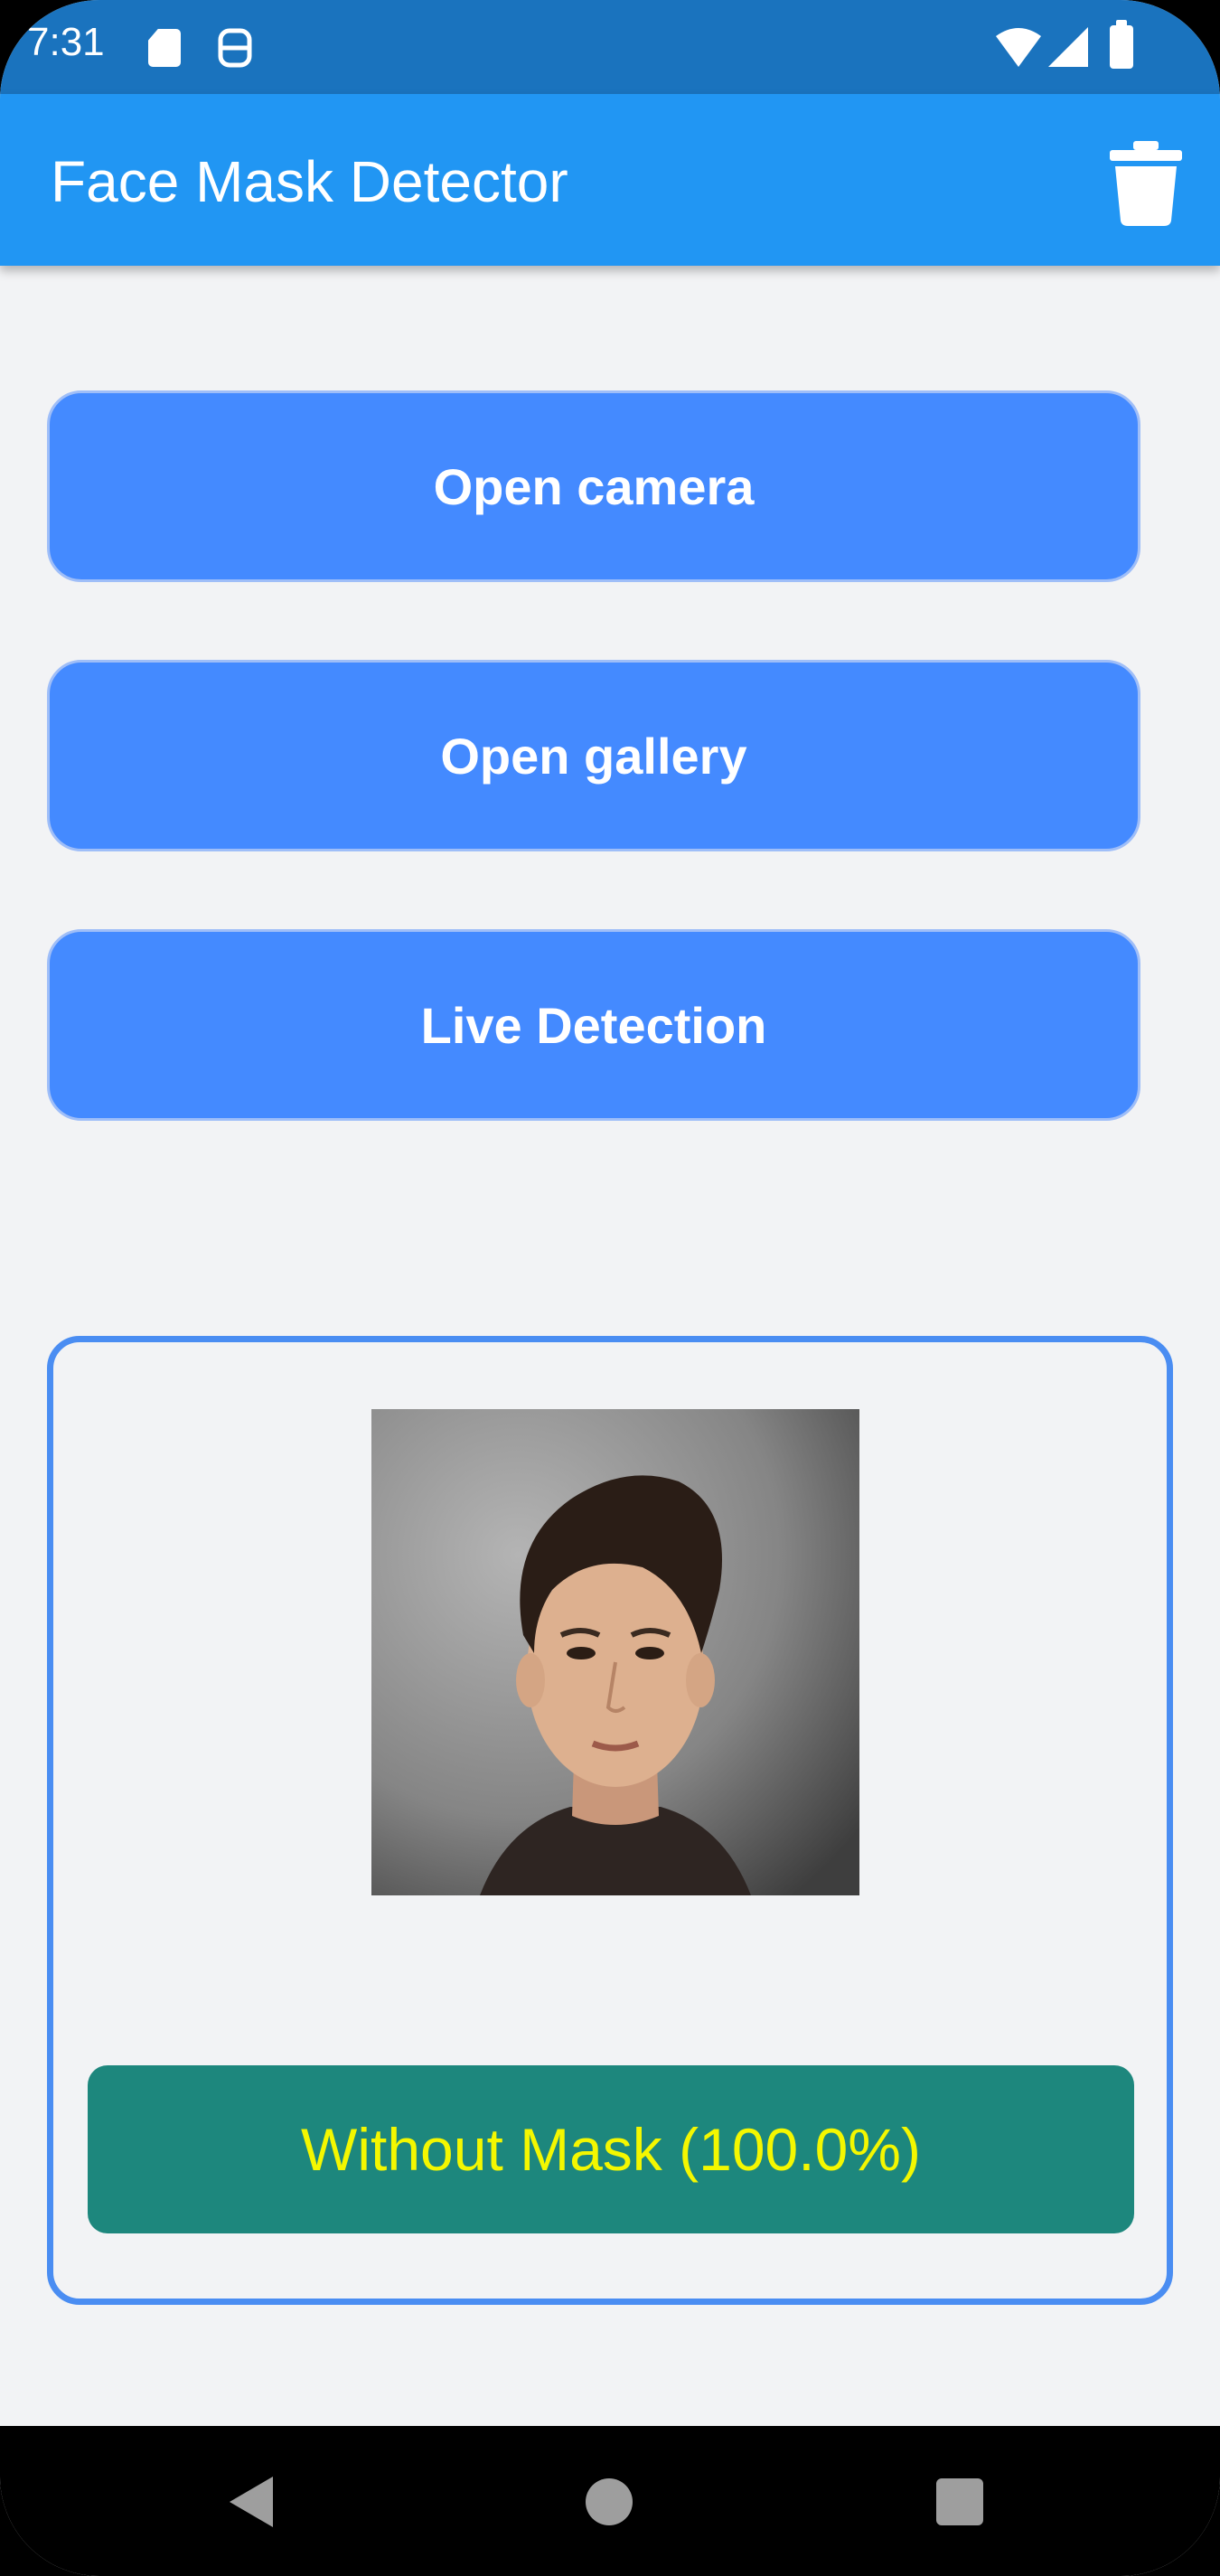 This screenshot has height=2576, width=1220. What do you see at coordinates (1068, 47) in the screenshot?
I see `signal-icon` at bounding box center [1068, 47].